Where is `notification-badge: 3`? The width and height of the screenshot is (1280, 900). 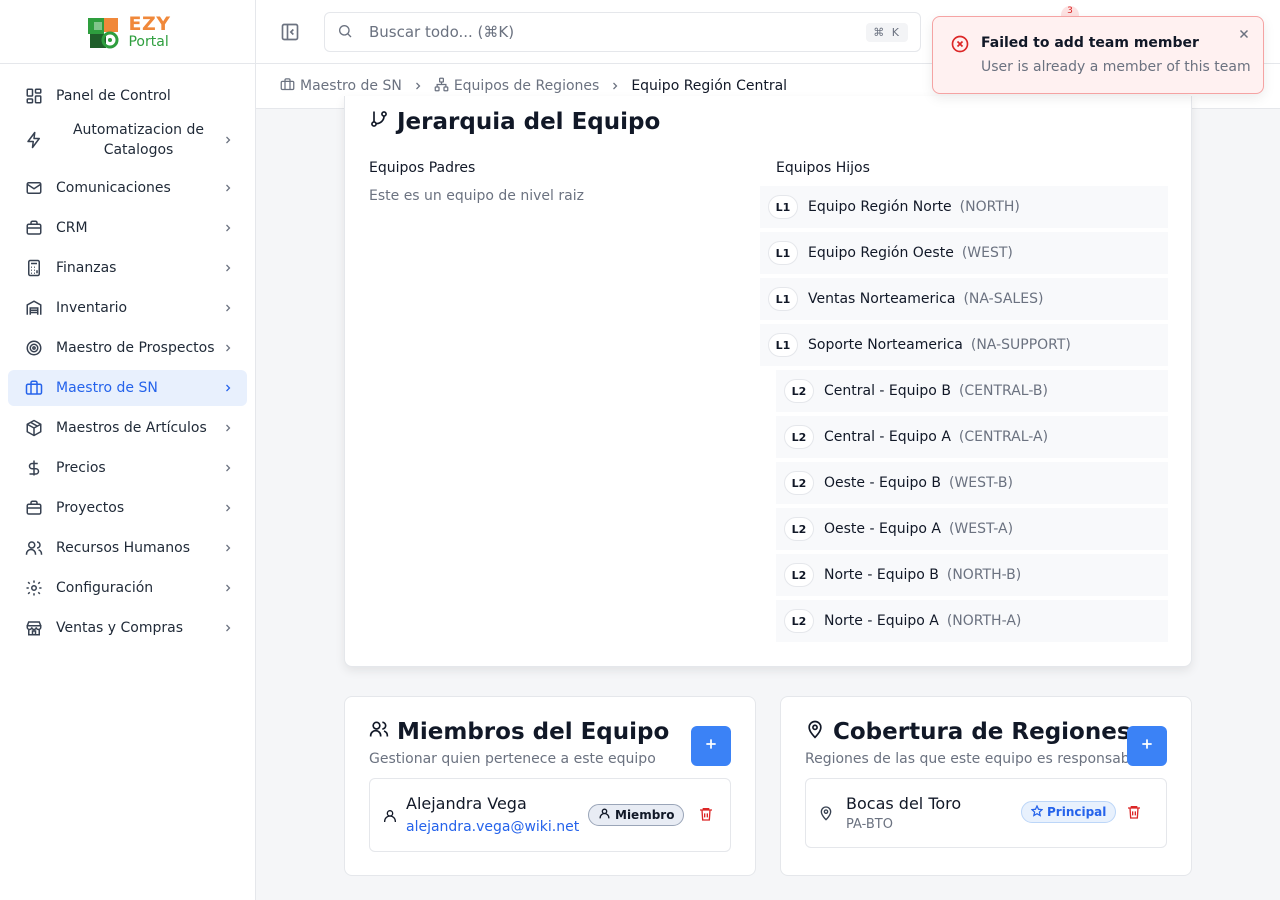
notification-badge: 3 is located at coordinates (1070, 11).